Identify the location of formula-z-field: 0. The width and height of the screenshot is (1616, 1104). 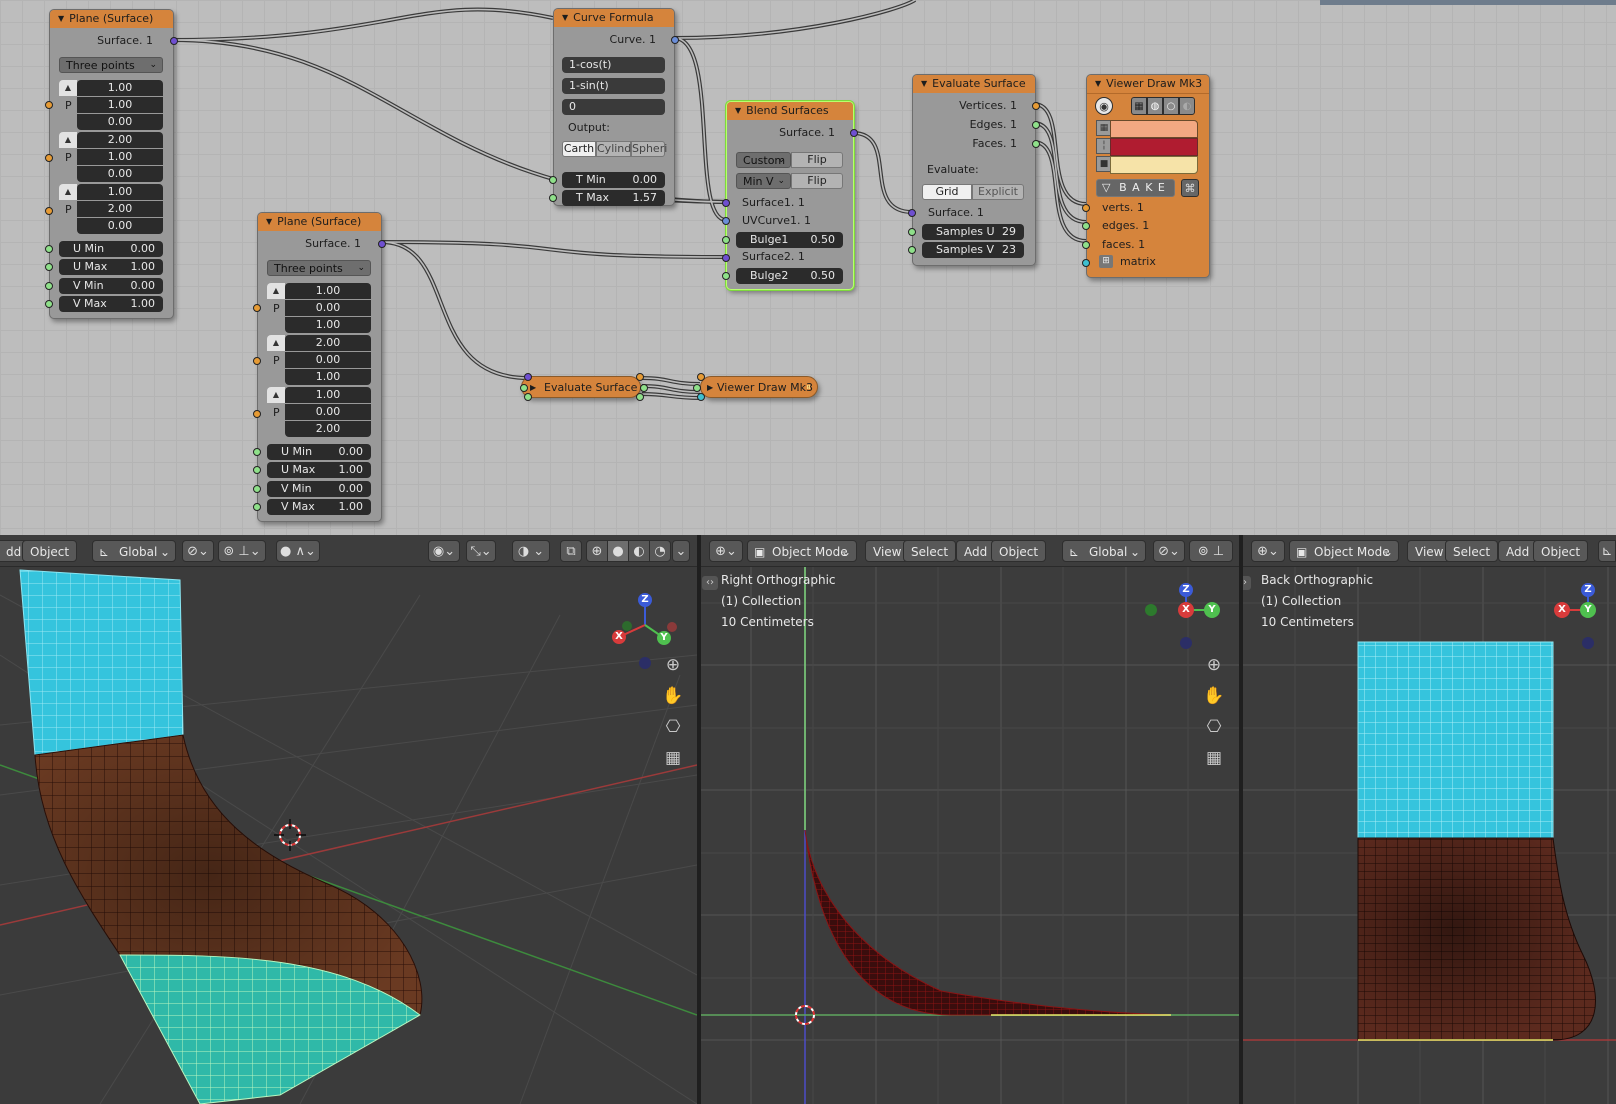
(613, 107).